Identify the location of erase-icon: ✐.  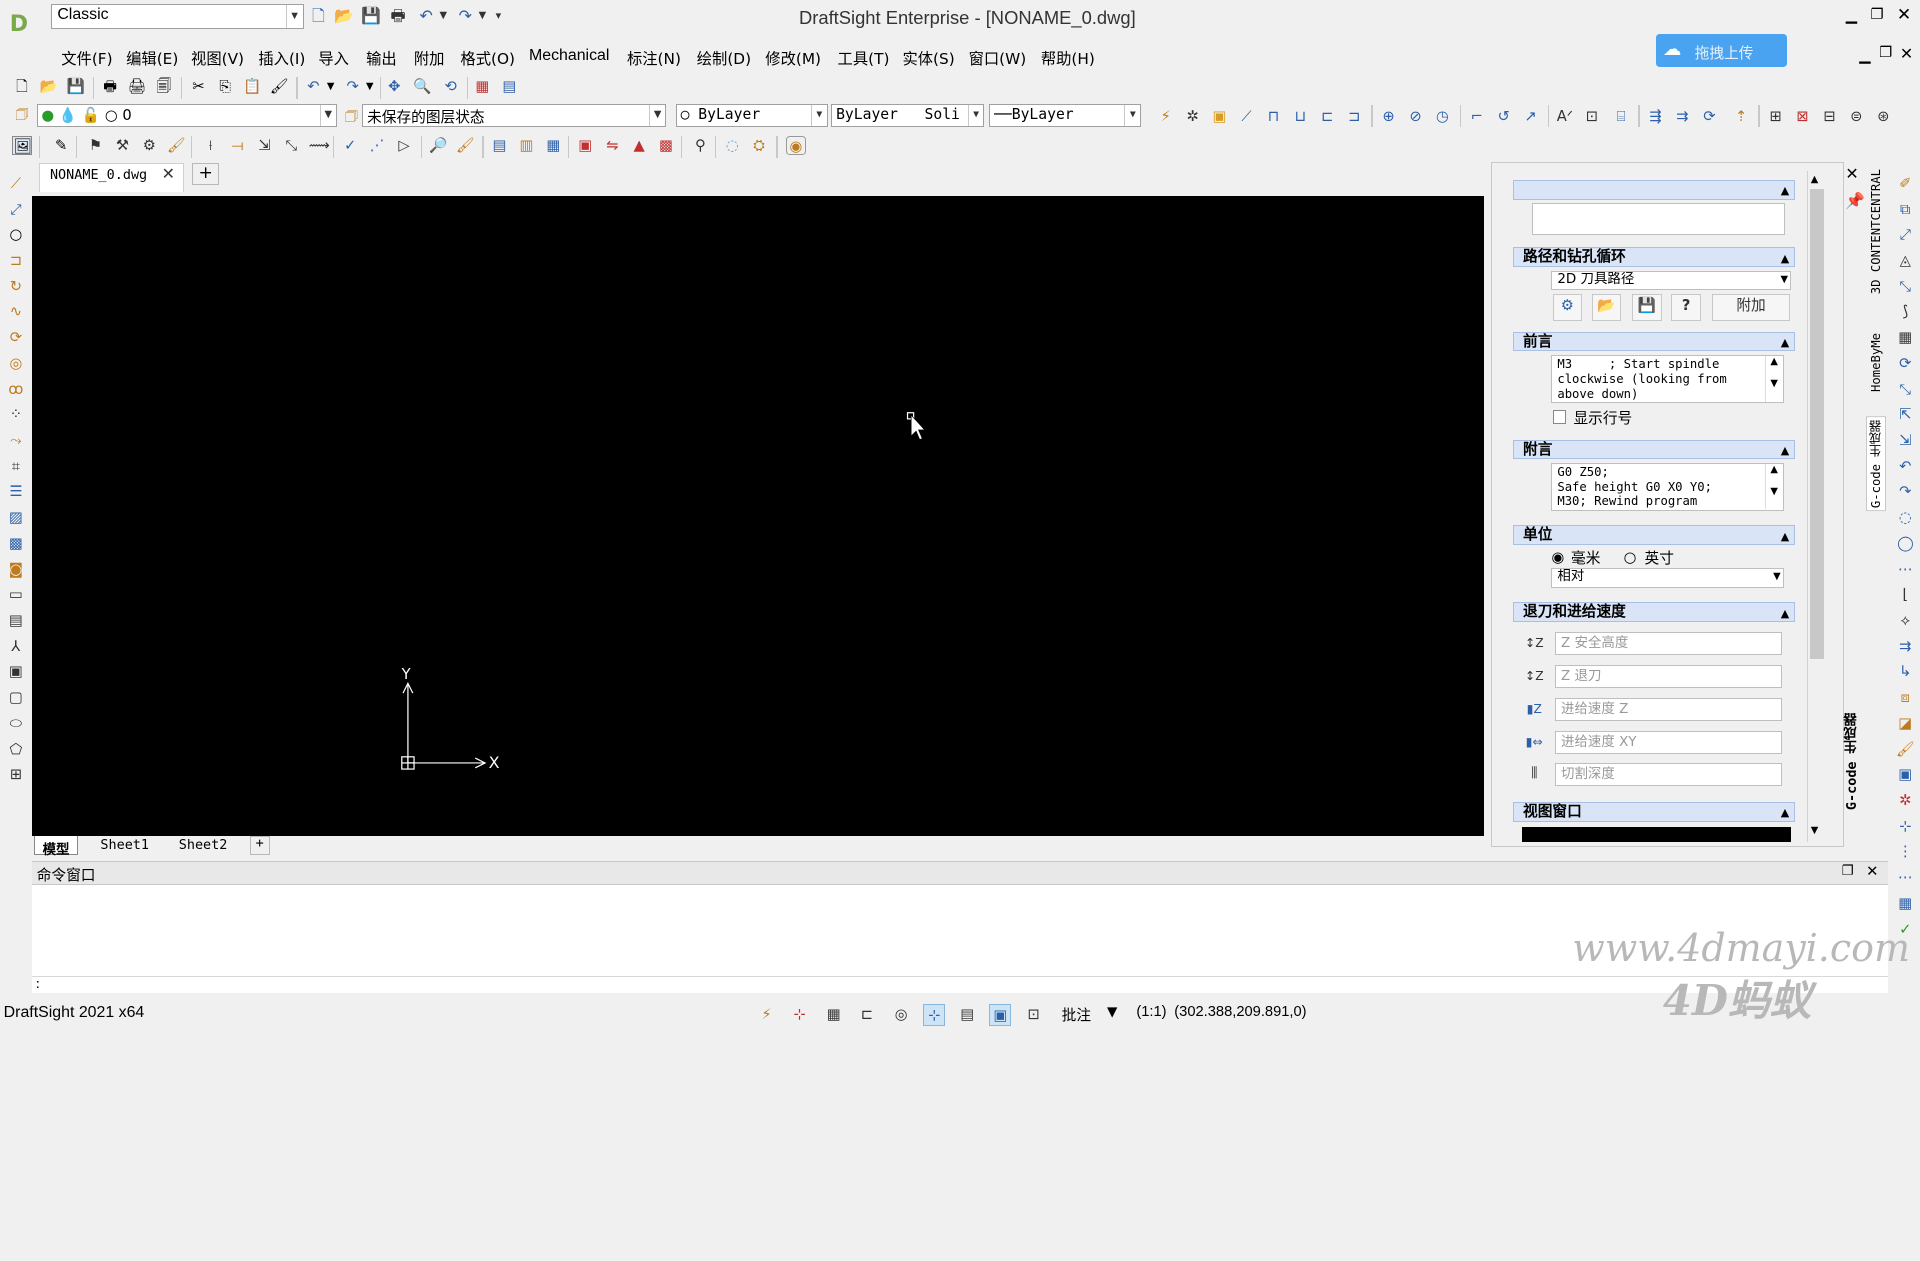
(1906, 184).